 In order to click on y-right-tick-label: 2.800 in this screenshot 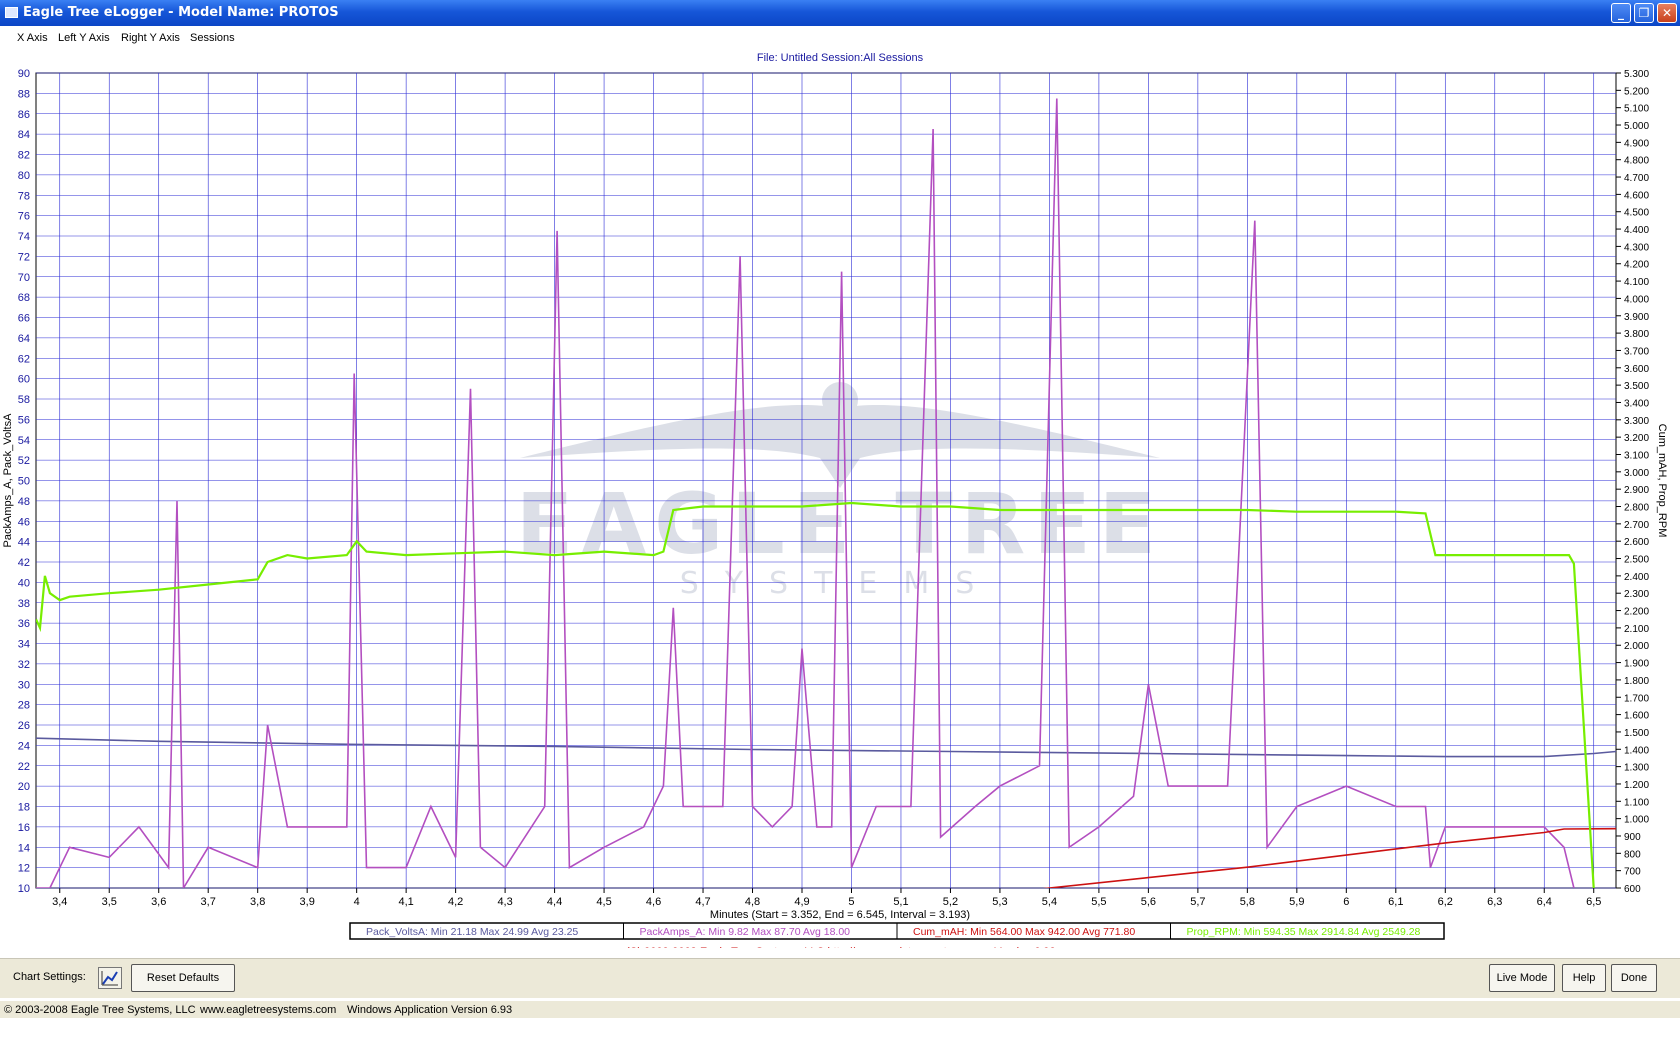, I will do `click(1636, 508)`.